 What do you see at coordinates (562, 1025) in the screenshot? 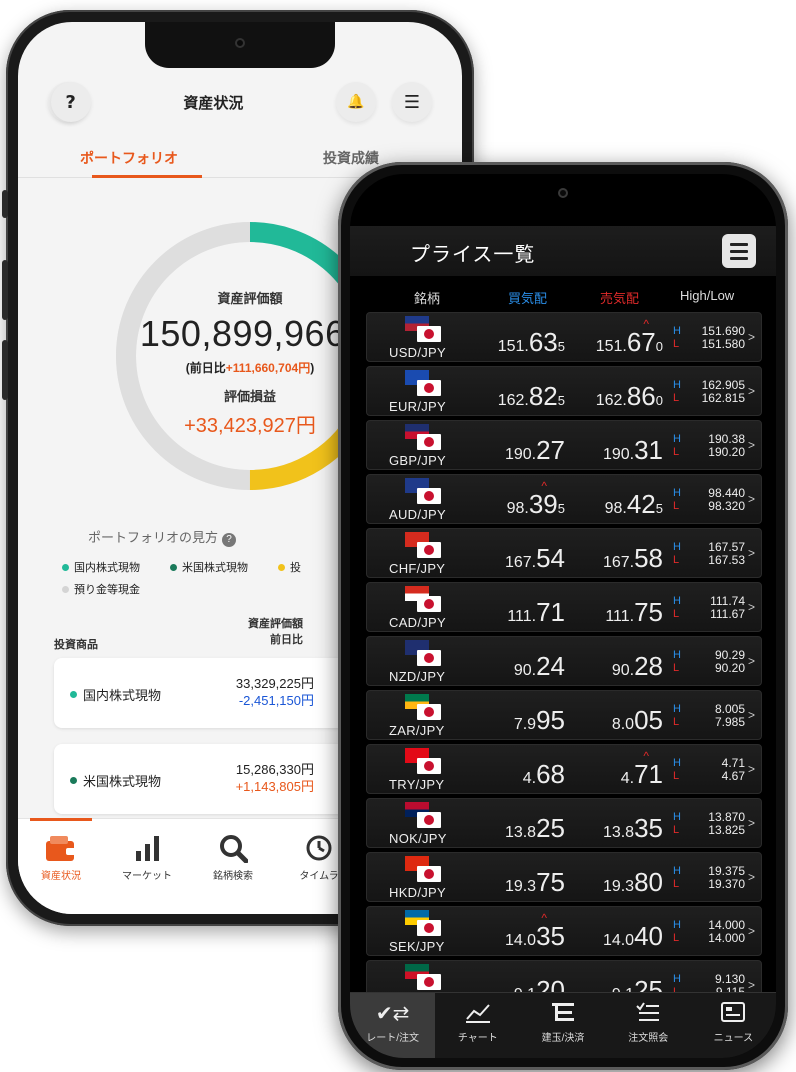
I see `nav-position: 建玉/決済` at bounding box center [562, 1025].